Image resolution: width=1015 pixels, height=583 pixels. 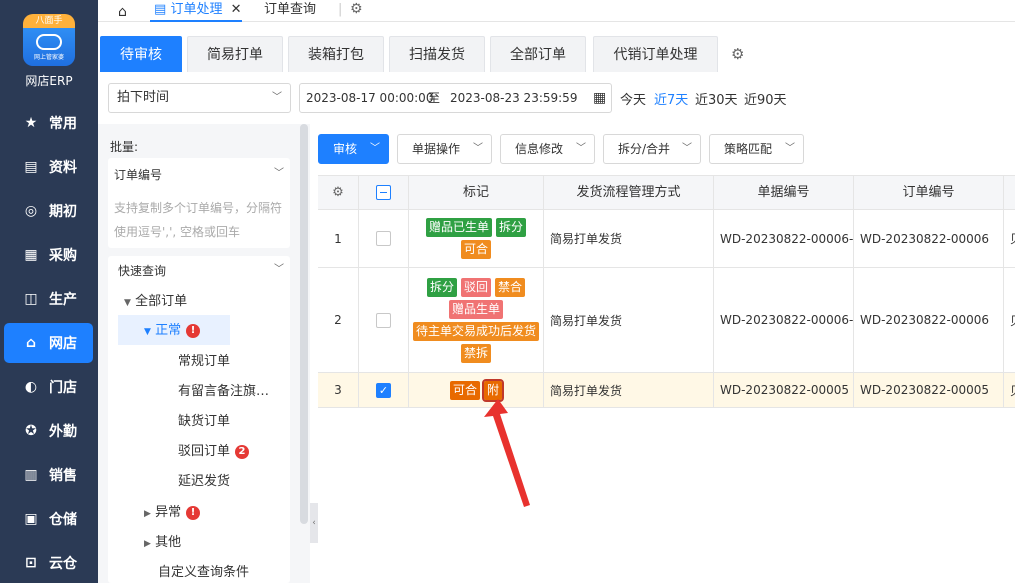 I want to click on date-separator: 至, so click(x=434, y=98).